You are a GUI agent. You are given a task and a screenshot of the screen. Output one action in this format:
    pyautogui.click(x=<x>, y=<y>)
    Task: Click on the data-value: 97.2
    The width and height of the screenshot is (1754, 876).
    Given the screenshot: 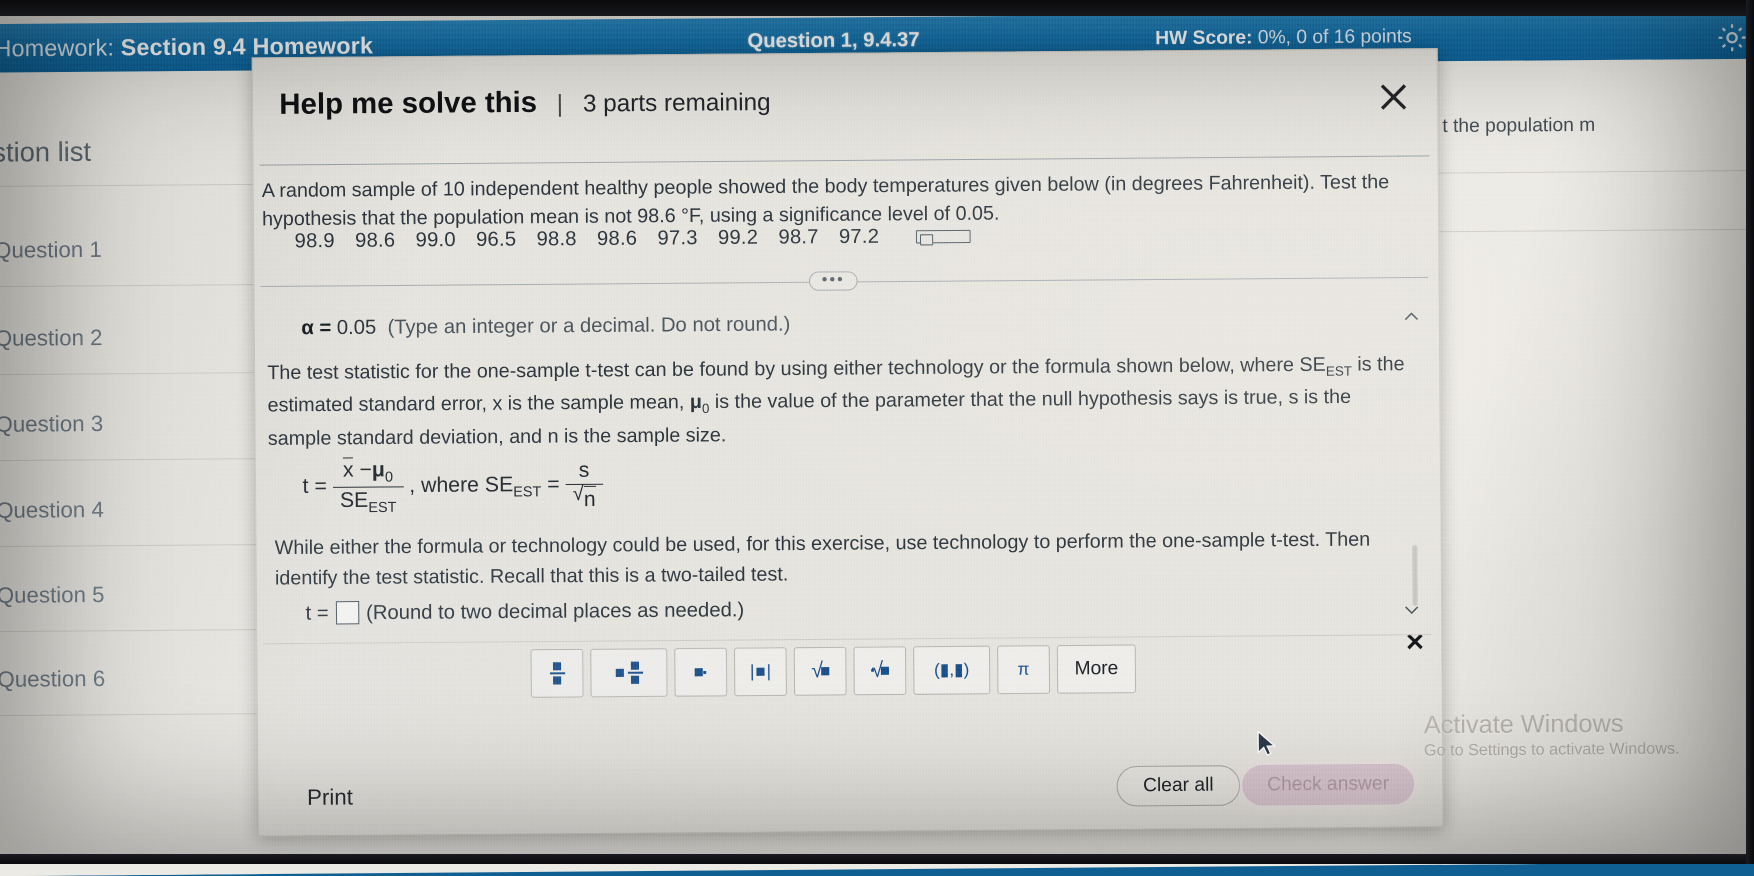 What is the action you would take?
    pyautogui.click(x=859, y=237)
    